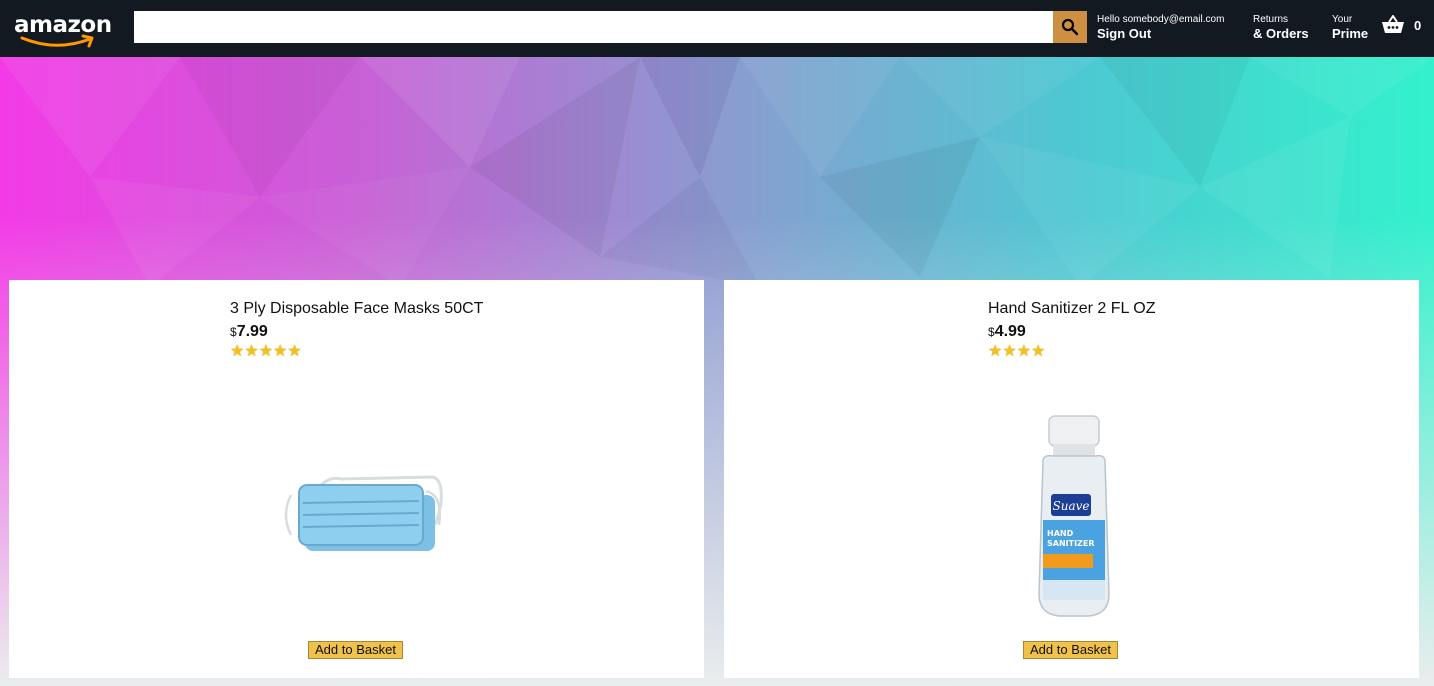 Image resolution: width=1434 pixels, height=686 pixels. Describe the element at coordinates (1281, 33) in the screenshot. I see `orders-label: & Orders` at that location.